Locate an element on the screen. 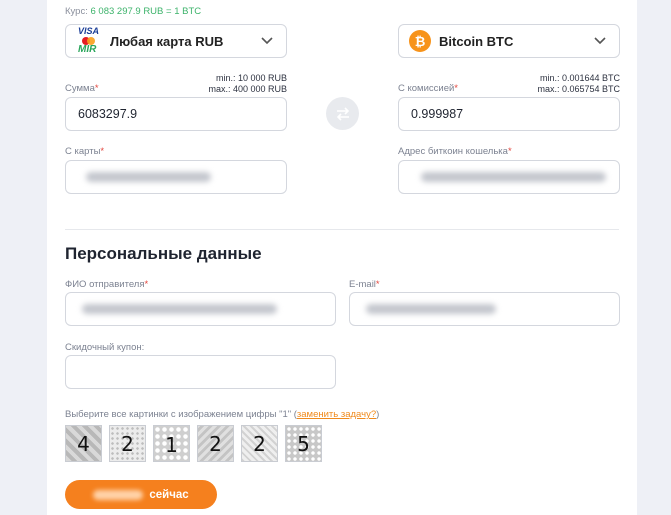 This screenshot has width=671, height=515. with-commission-value: 0.999987 is located at coordinates (437, 114).